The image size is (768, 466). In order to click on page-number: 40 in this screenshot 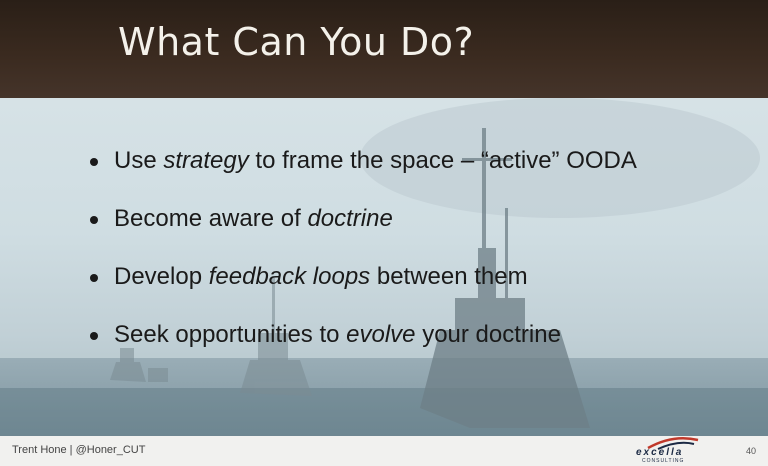, I will do `click(750, 451)`.